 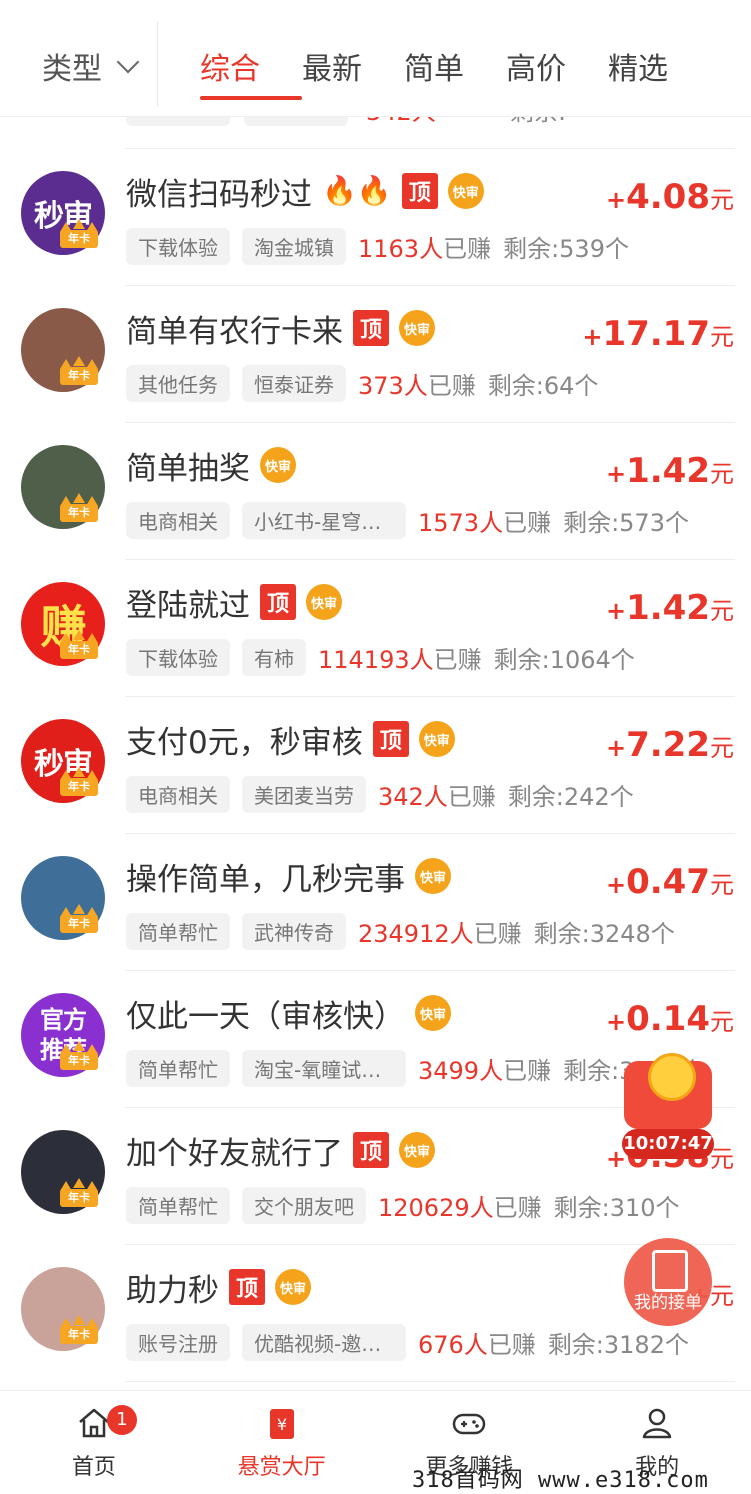 What do you see at coordinates (656, 334) in the screenshot?
I see `reward-amount: 17.17` at bounding box center [656, 334].